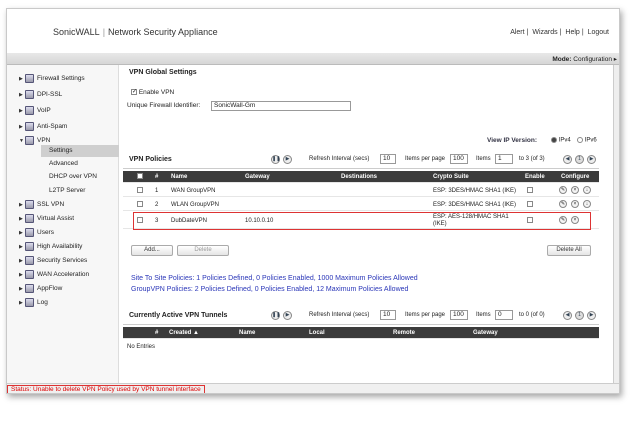 This screenshot has width=640, height=433. I want to click on sidebar-item-users: ▶ Users, so click(36, 233).